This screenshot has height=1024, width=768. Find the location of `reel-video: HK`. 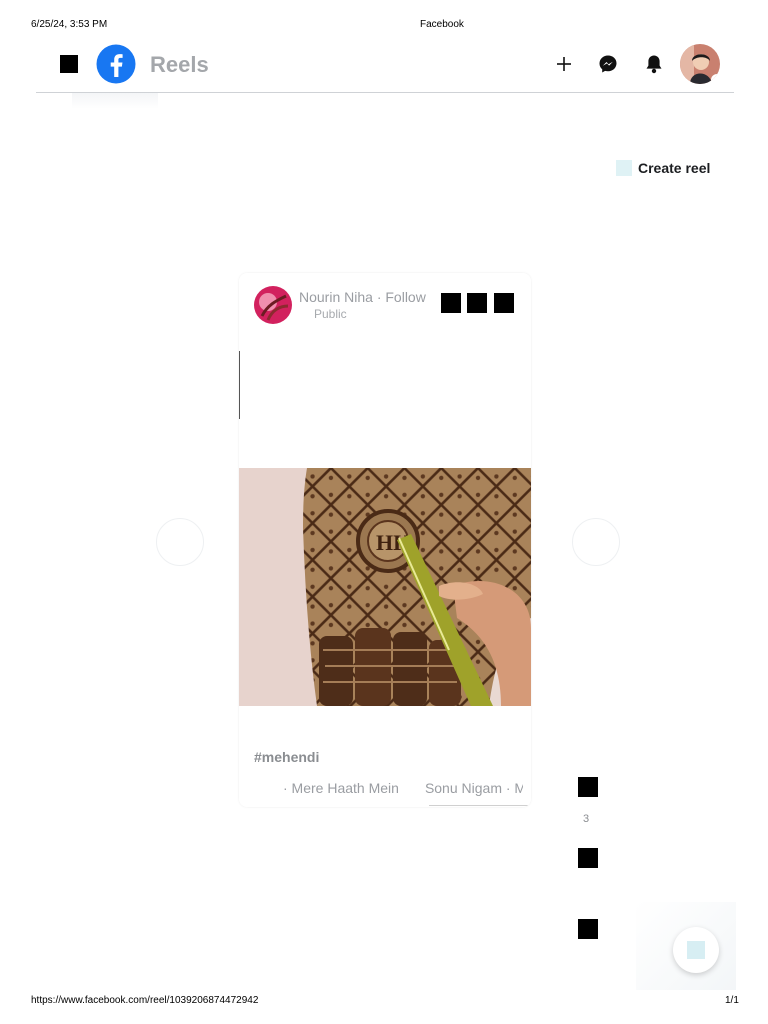

reel-video: HK is located at coordinates (385, 587).